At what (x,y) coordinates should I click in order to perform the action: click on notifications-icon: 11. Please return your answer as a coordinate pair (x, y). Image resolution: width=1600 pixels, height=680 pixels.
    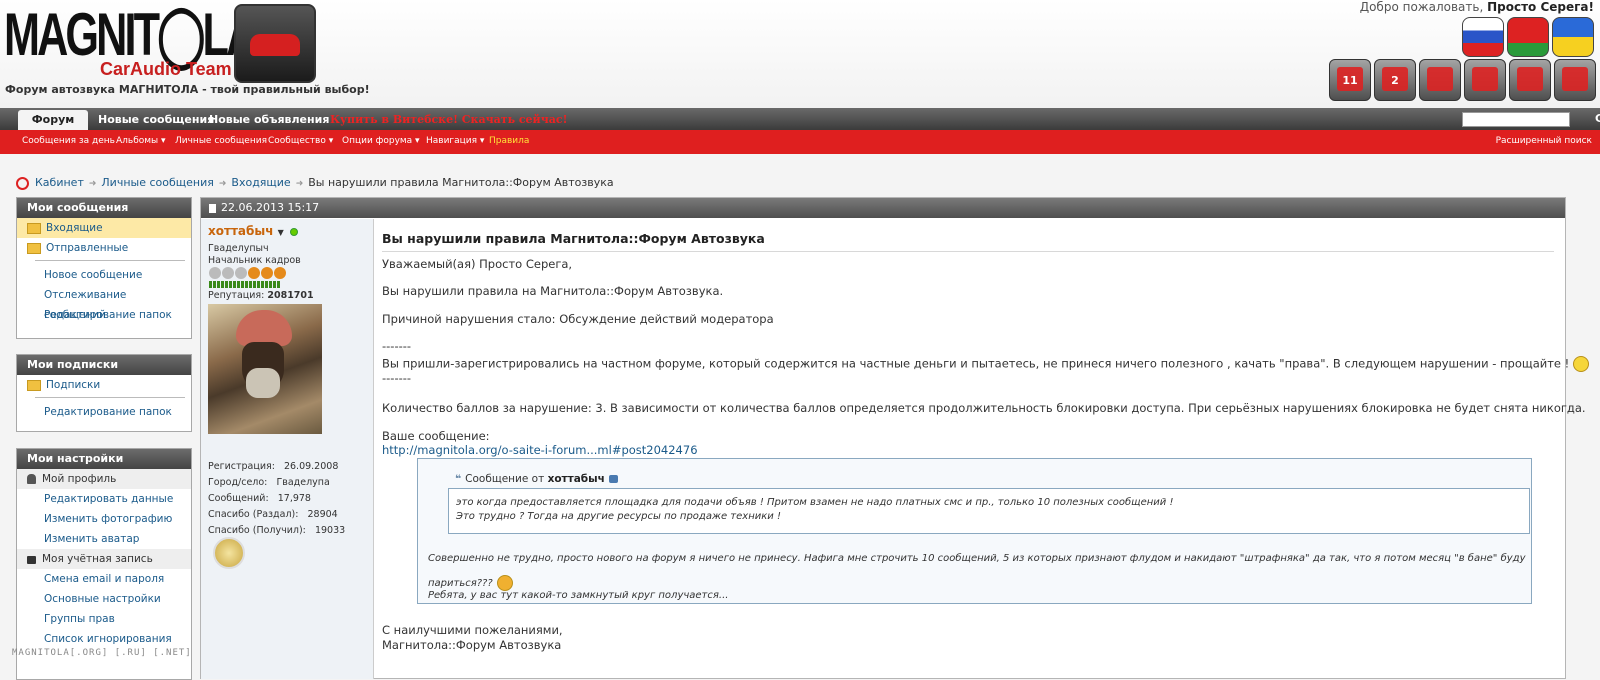
    Looking at the image, I should click on (1350, 80).